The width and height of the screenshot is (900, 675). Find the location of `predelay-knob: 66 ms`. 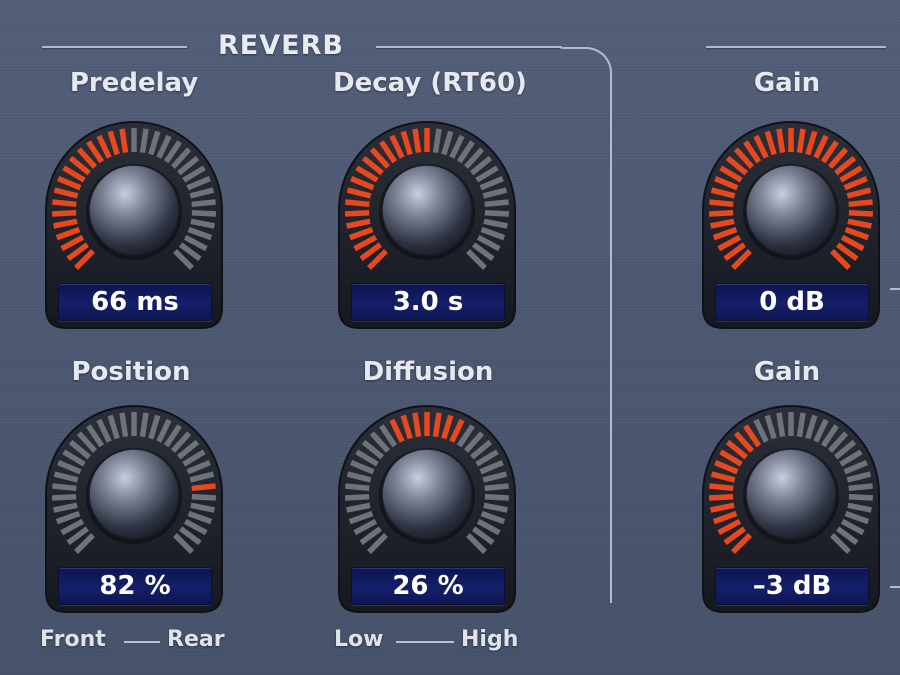

predelay-knob: 66 ms is located at coordinates (134, 225).